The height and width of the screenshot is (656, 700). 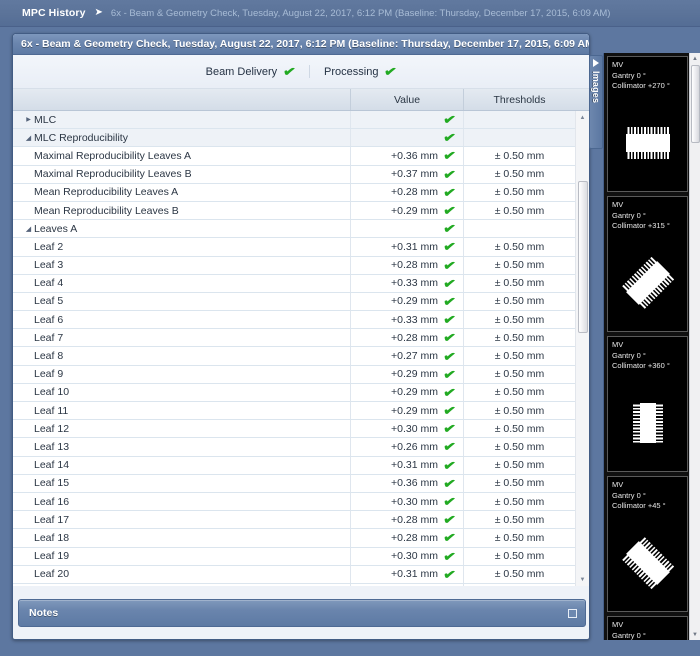 I want to click on column-header-name, so click(x=181, y=99).